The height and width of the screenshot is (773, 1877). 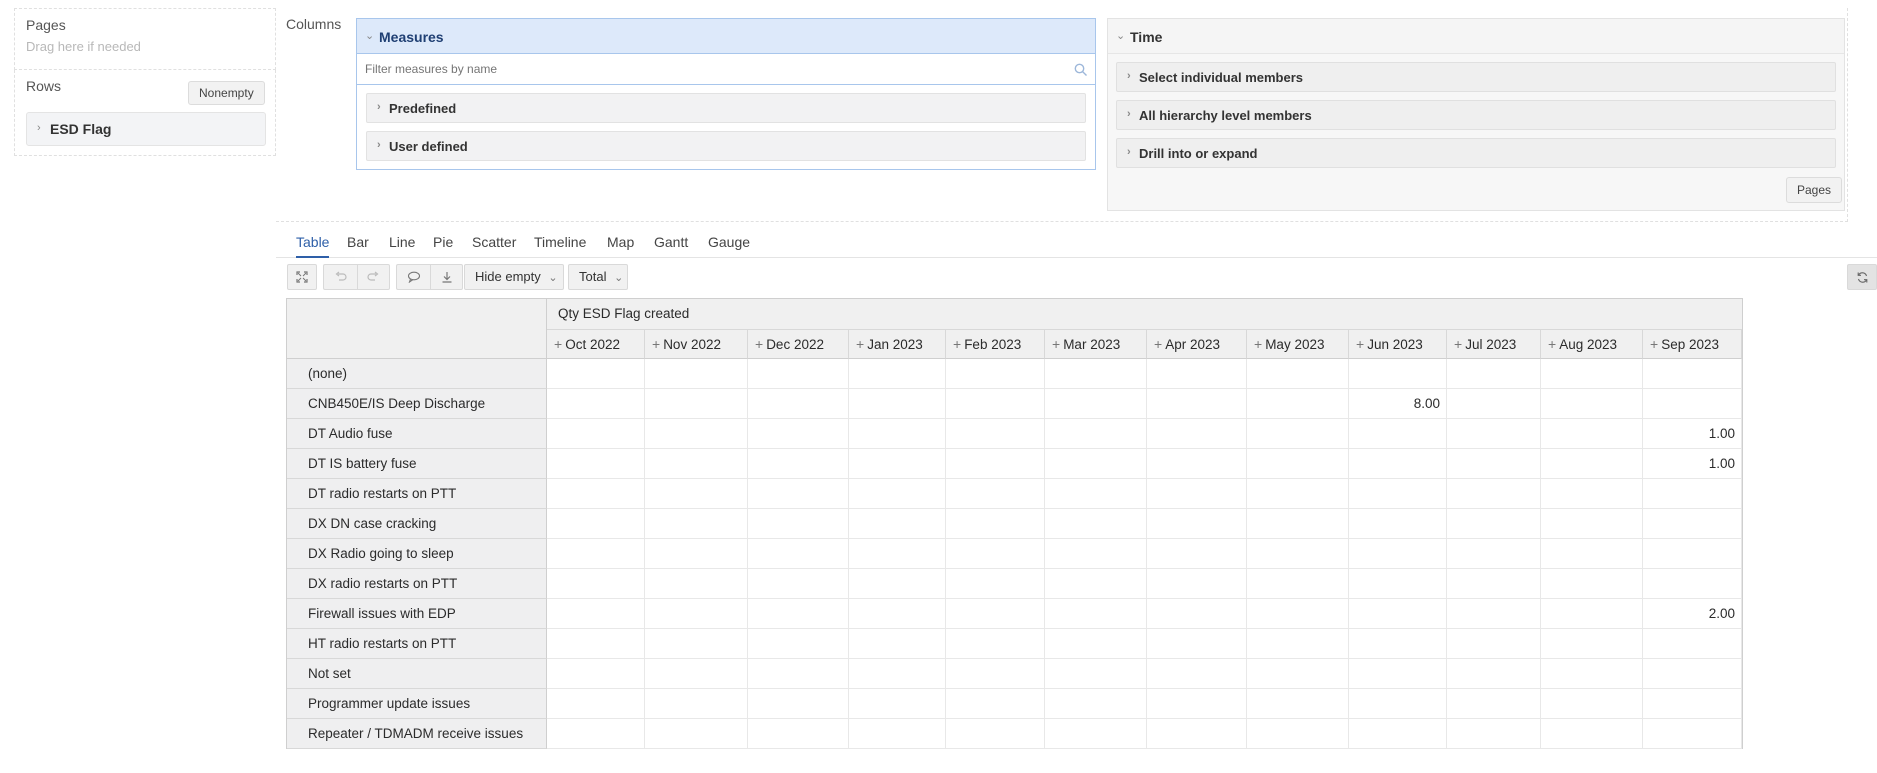 I want to click on nonempty-button: Nonempty, so click(x=226, y=93).